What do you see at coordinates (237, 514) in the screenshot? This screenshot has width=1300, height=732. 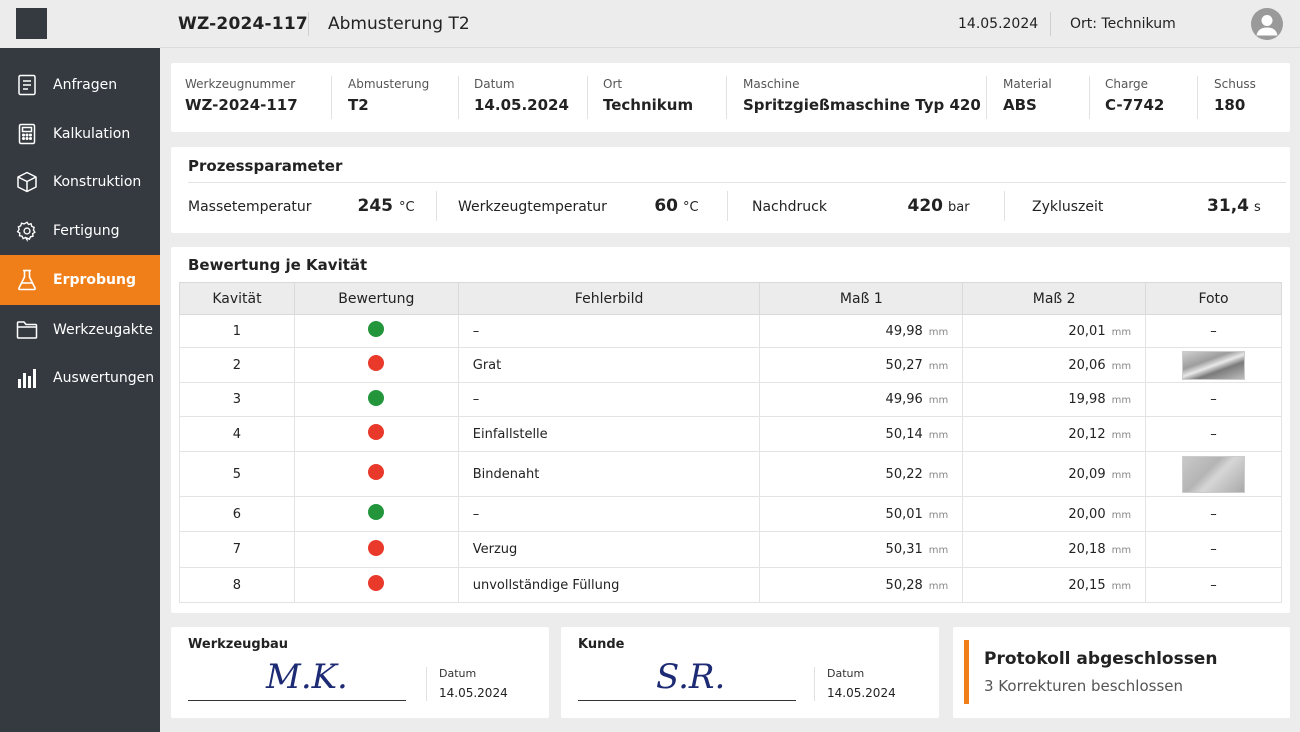 I see `cavity-number: 6` at bounding box center [237, 514].